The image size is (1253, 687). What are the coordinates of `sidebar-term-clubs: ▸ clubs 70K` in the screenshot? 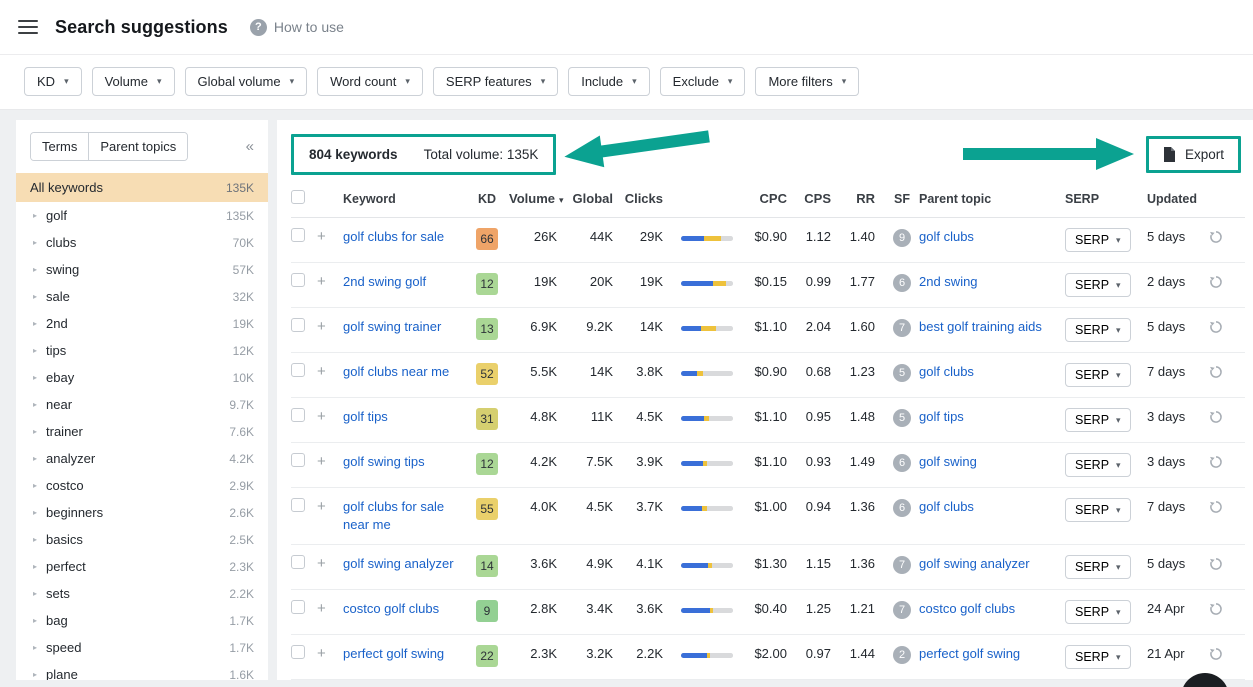 It's located at (142, 242).